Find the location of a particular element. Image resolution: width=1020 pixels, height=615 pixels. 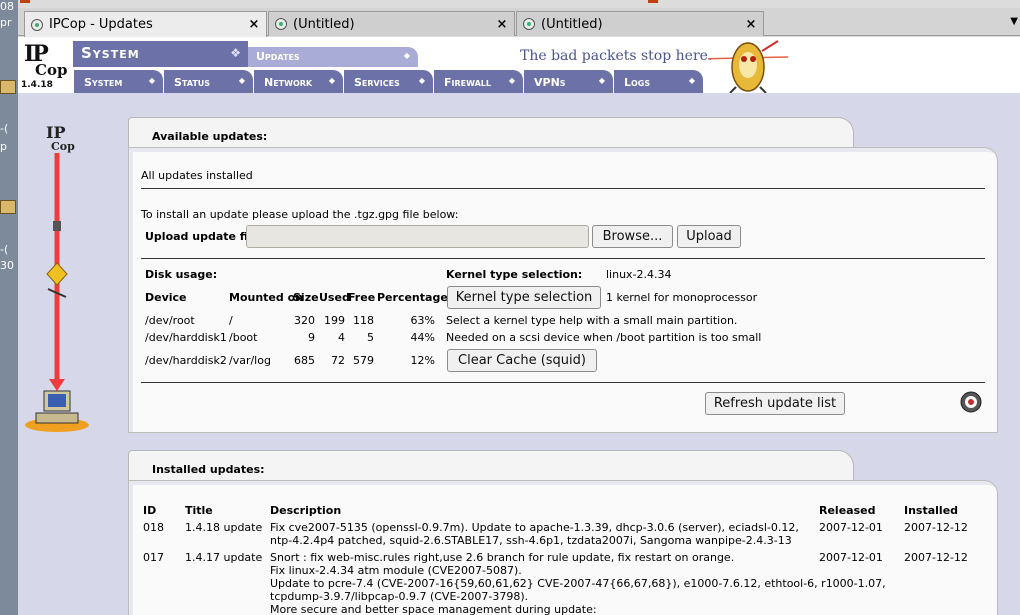

update-id: 017 is located at coordinates (153, 557).